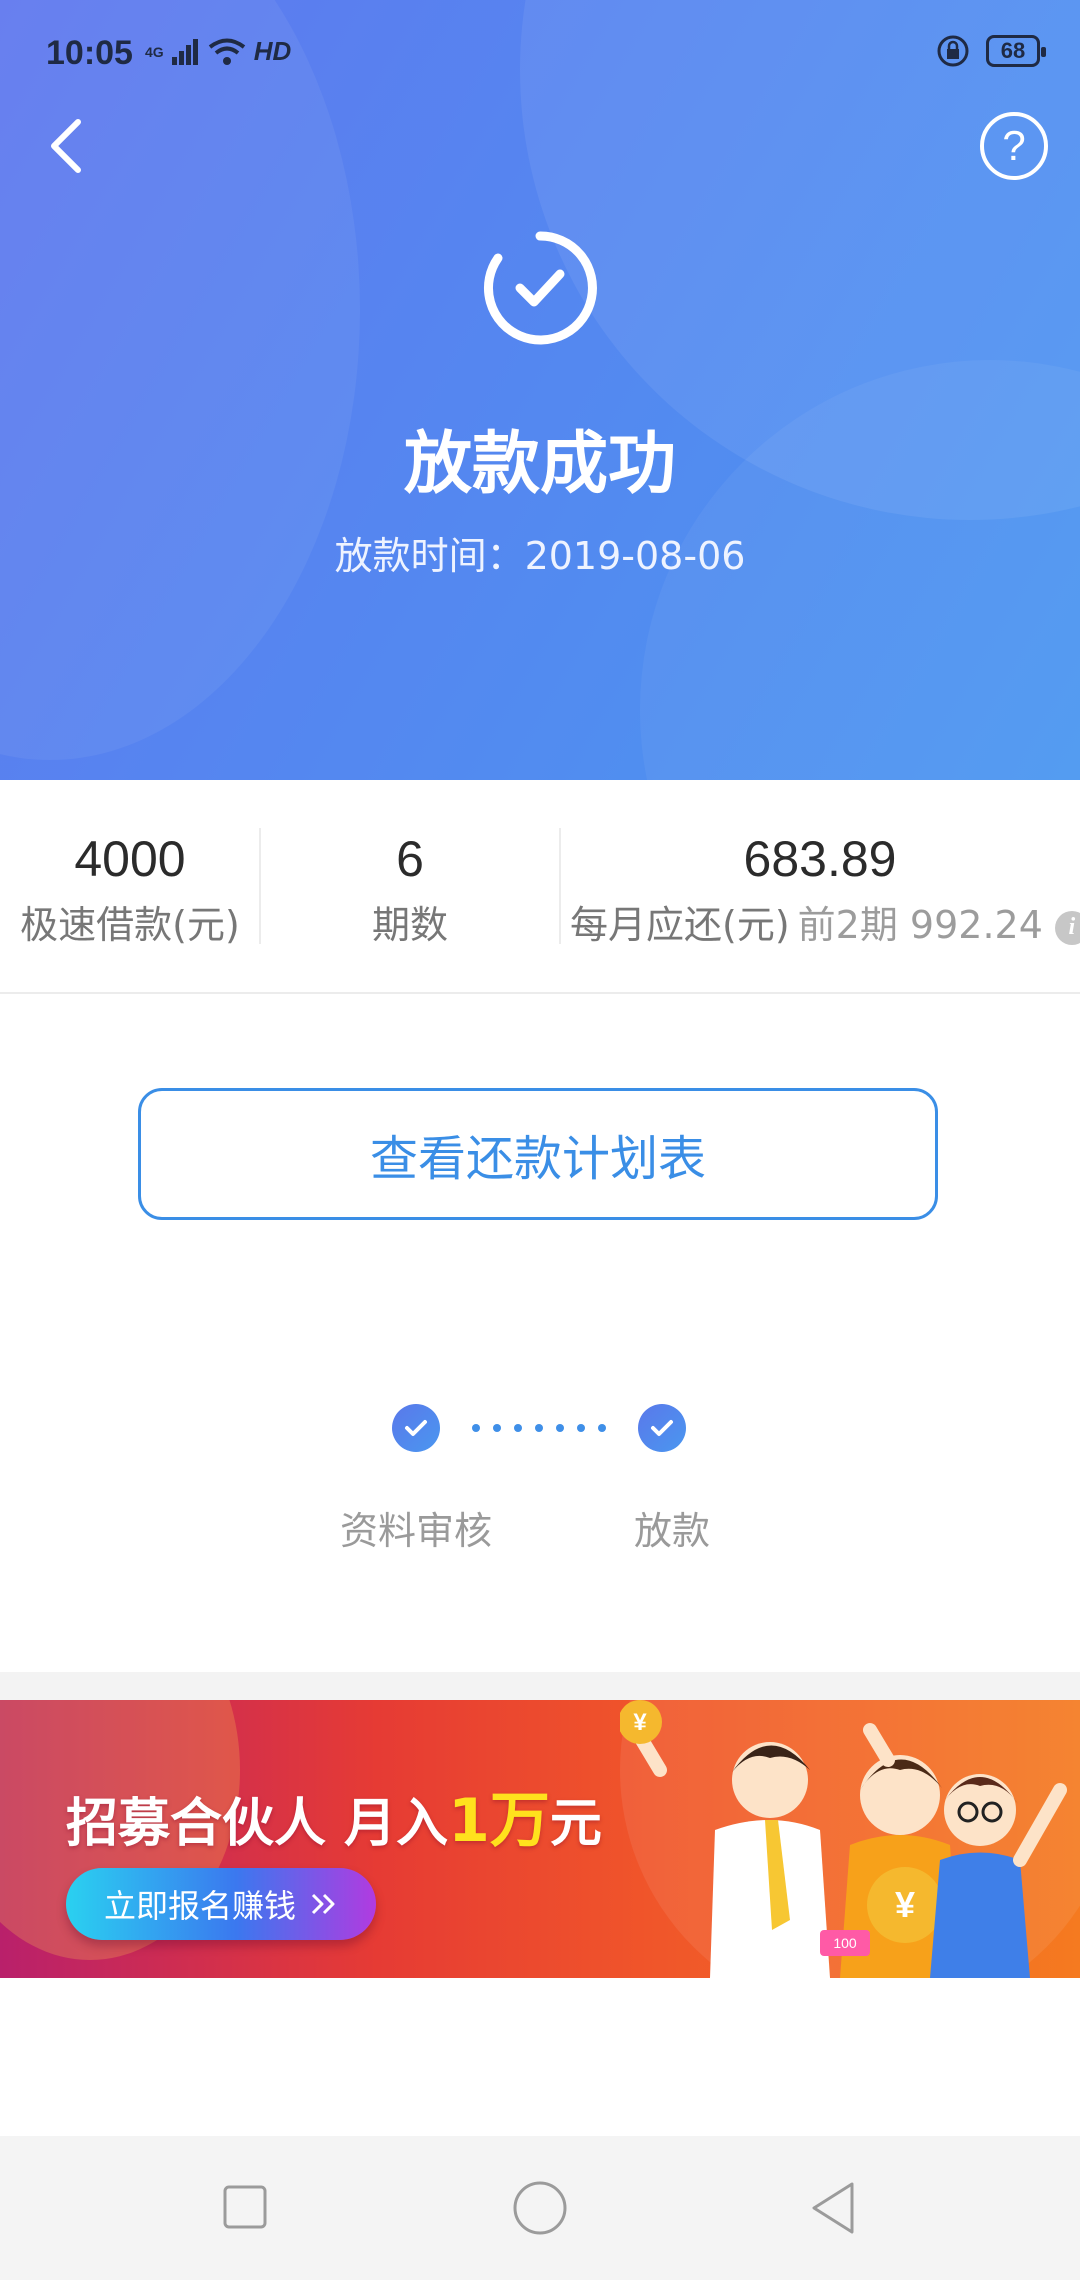  I want to click on monthly-sub-label: 前2期 992.24, so click(920, 925).